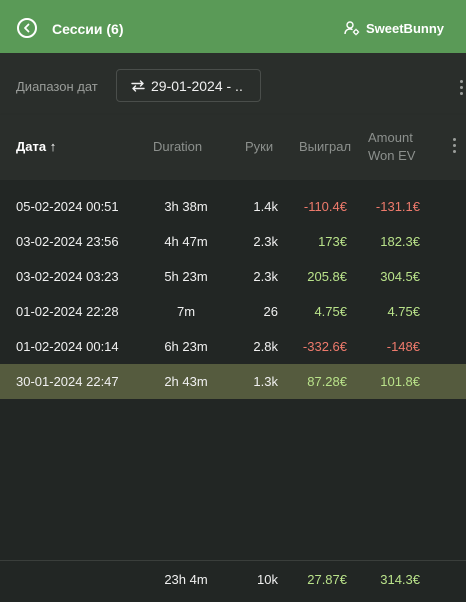  What do you see at coordinates (330, 311) in the screenshot?
I see `cell-won: 4.75€` at bounding box center [330, 311].